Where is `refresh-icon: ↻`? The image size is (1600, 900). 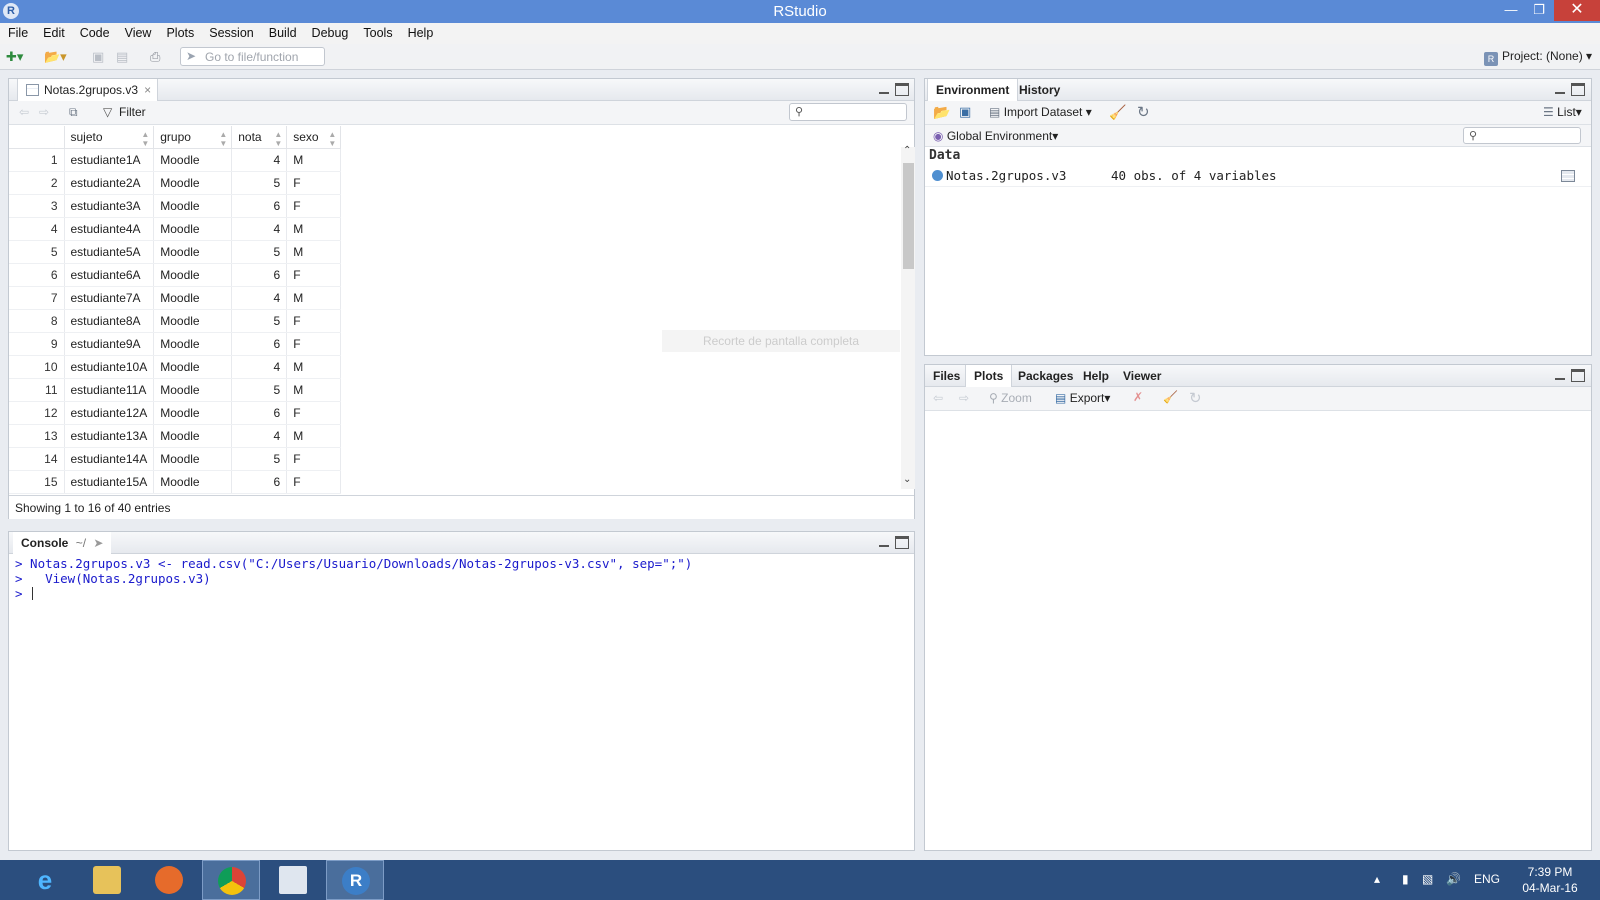 refresh-icon: ↻ is located at coordinates (1143, 112).